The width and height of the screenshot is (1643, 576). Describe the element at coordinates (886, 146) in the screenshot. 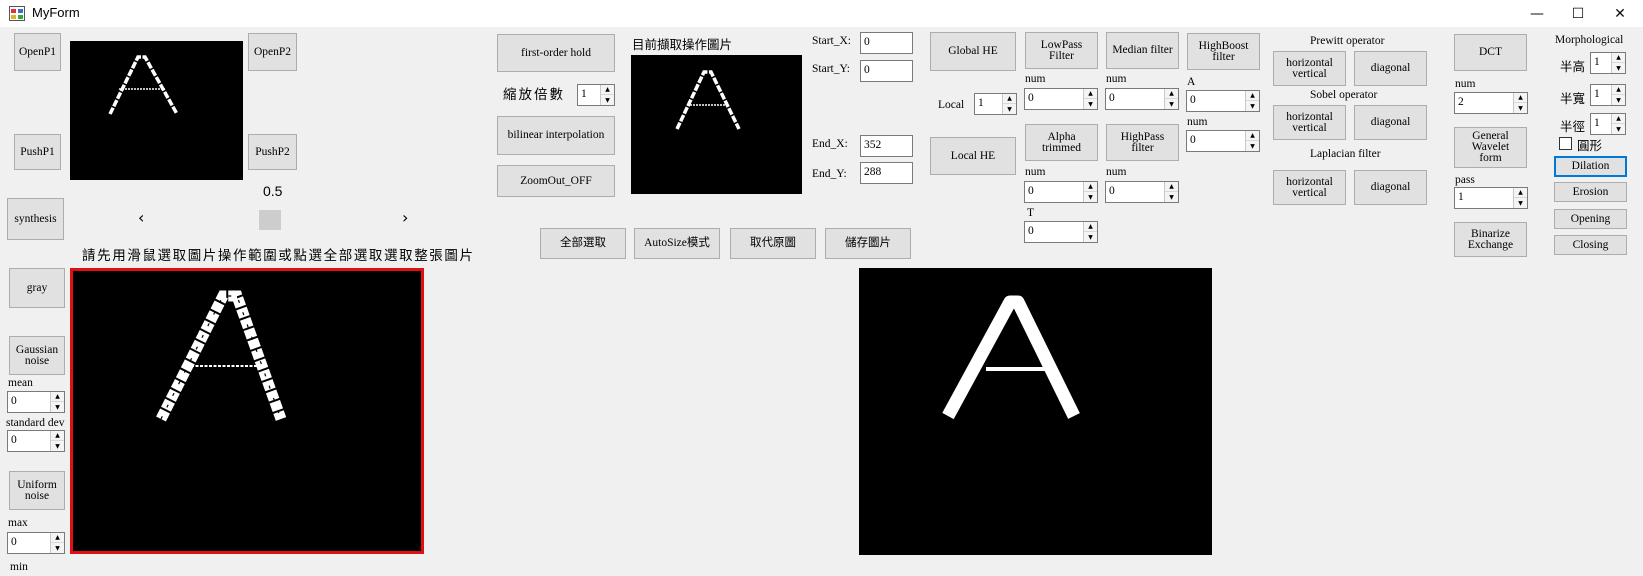

I see `end-x-field: 352` at that location.